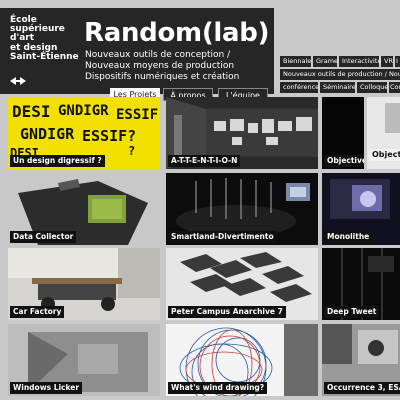  What do you see at coordinates (84, 209) in the screenshot?
I see `project-tile-data-collector: Data Collector` at bounding box center [84, 209].